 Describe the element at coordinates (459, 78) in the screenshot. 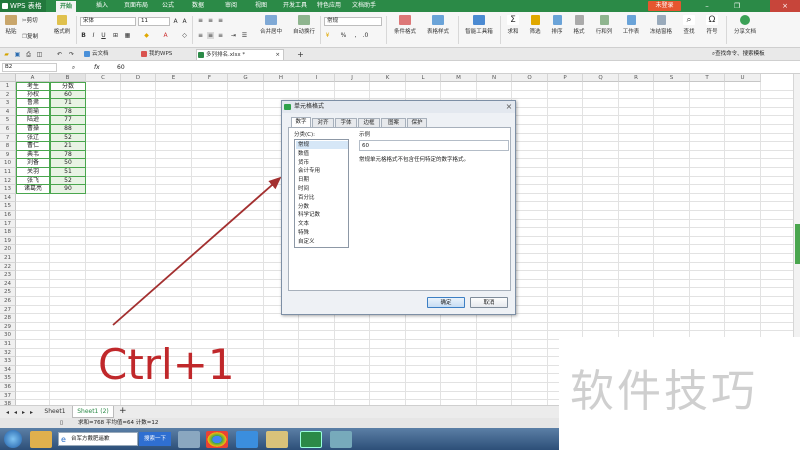

I see `column-header: M` at that location.